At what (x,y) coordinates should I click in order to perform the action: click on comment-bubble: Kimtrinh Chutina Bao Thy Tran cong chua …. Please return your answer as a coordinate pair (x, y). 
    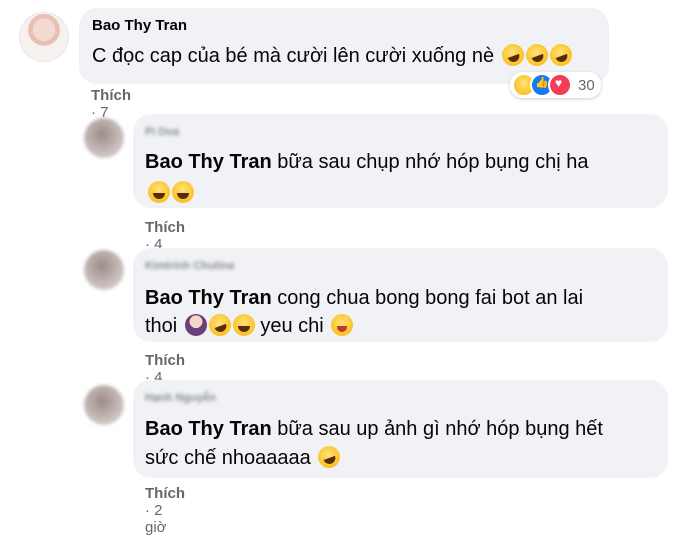
    Looking at the image, I should click on (400, 295).